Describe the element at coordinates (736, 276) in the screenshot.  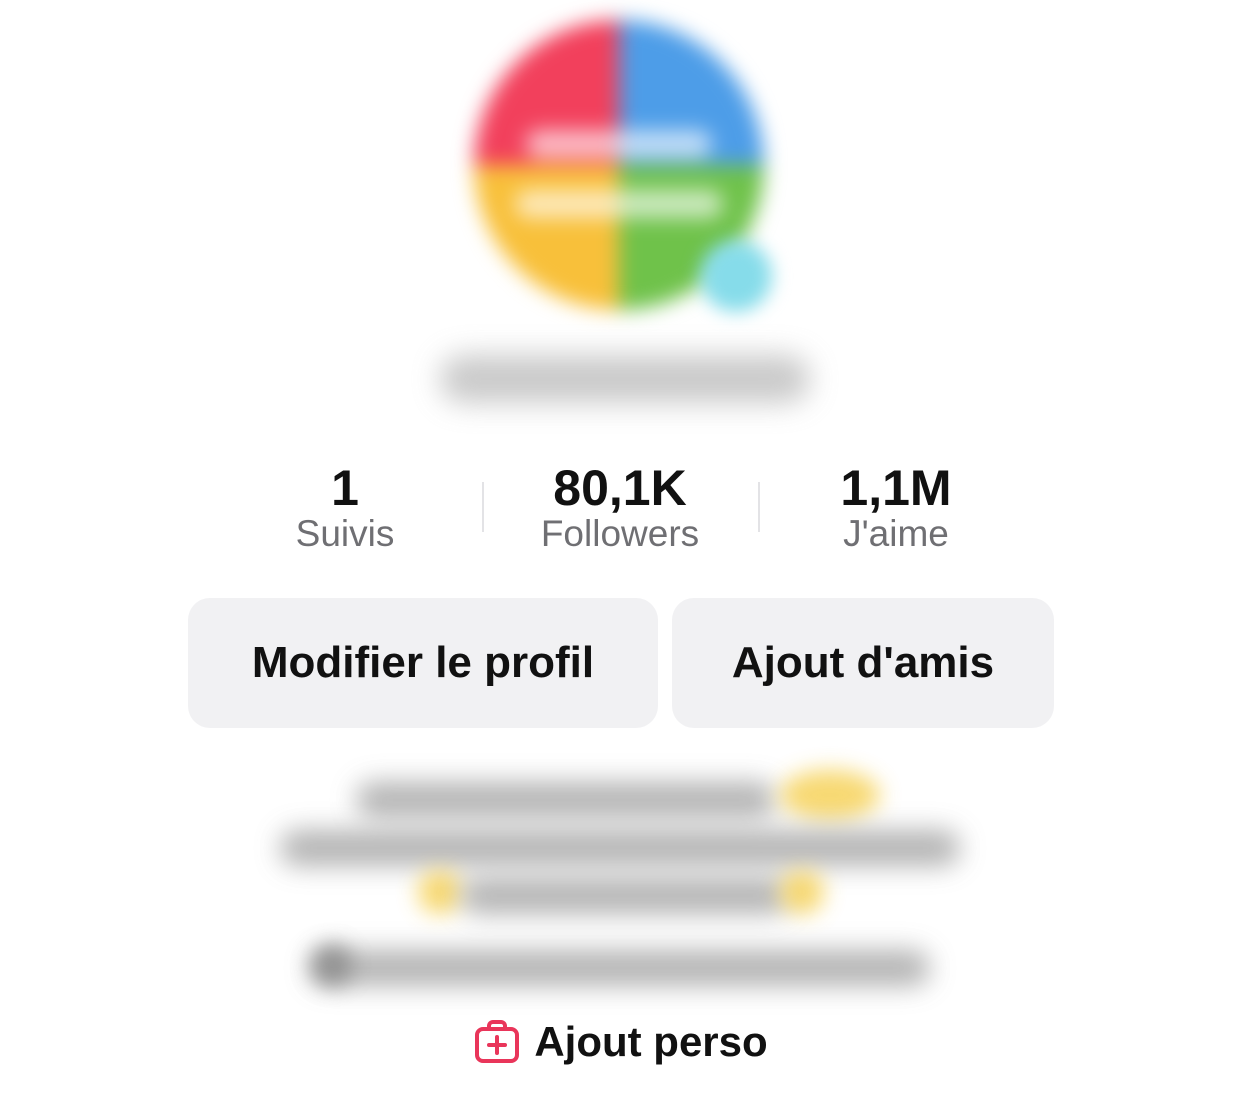
I see `add-avatar-badge` at that location.